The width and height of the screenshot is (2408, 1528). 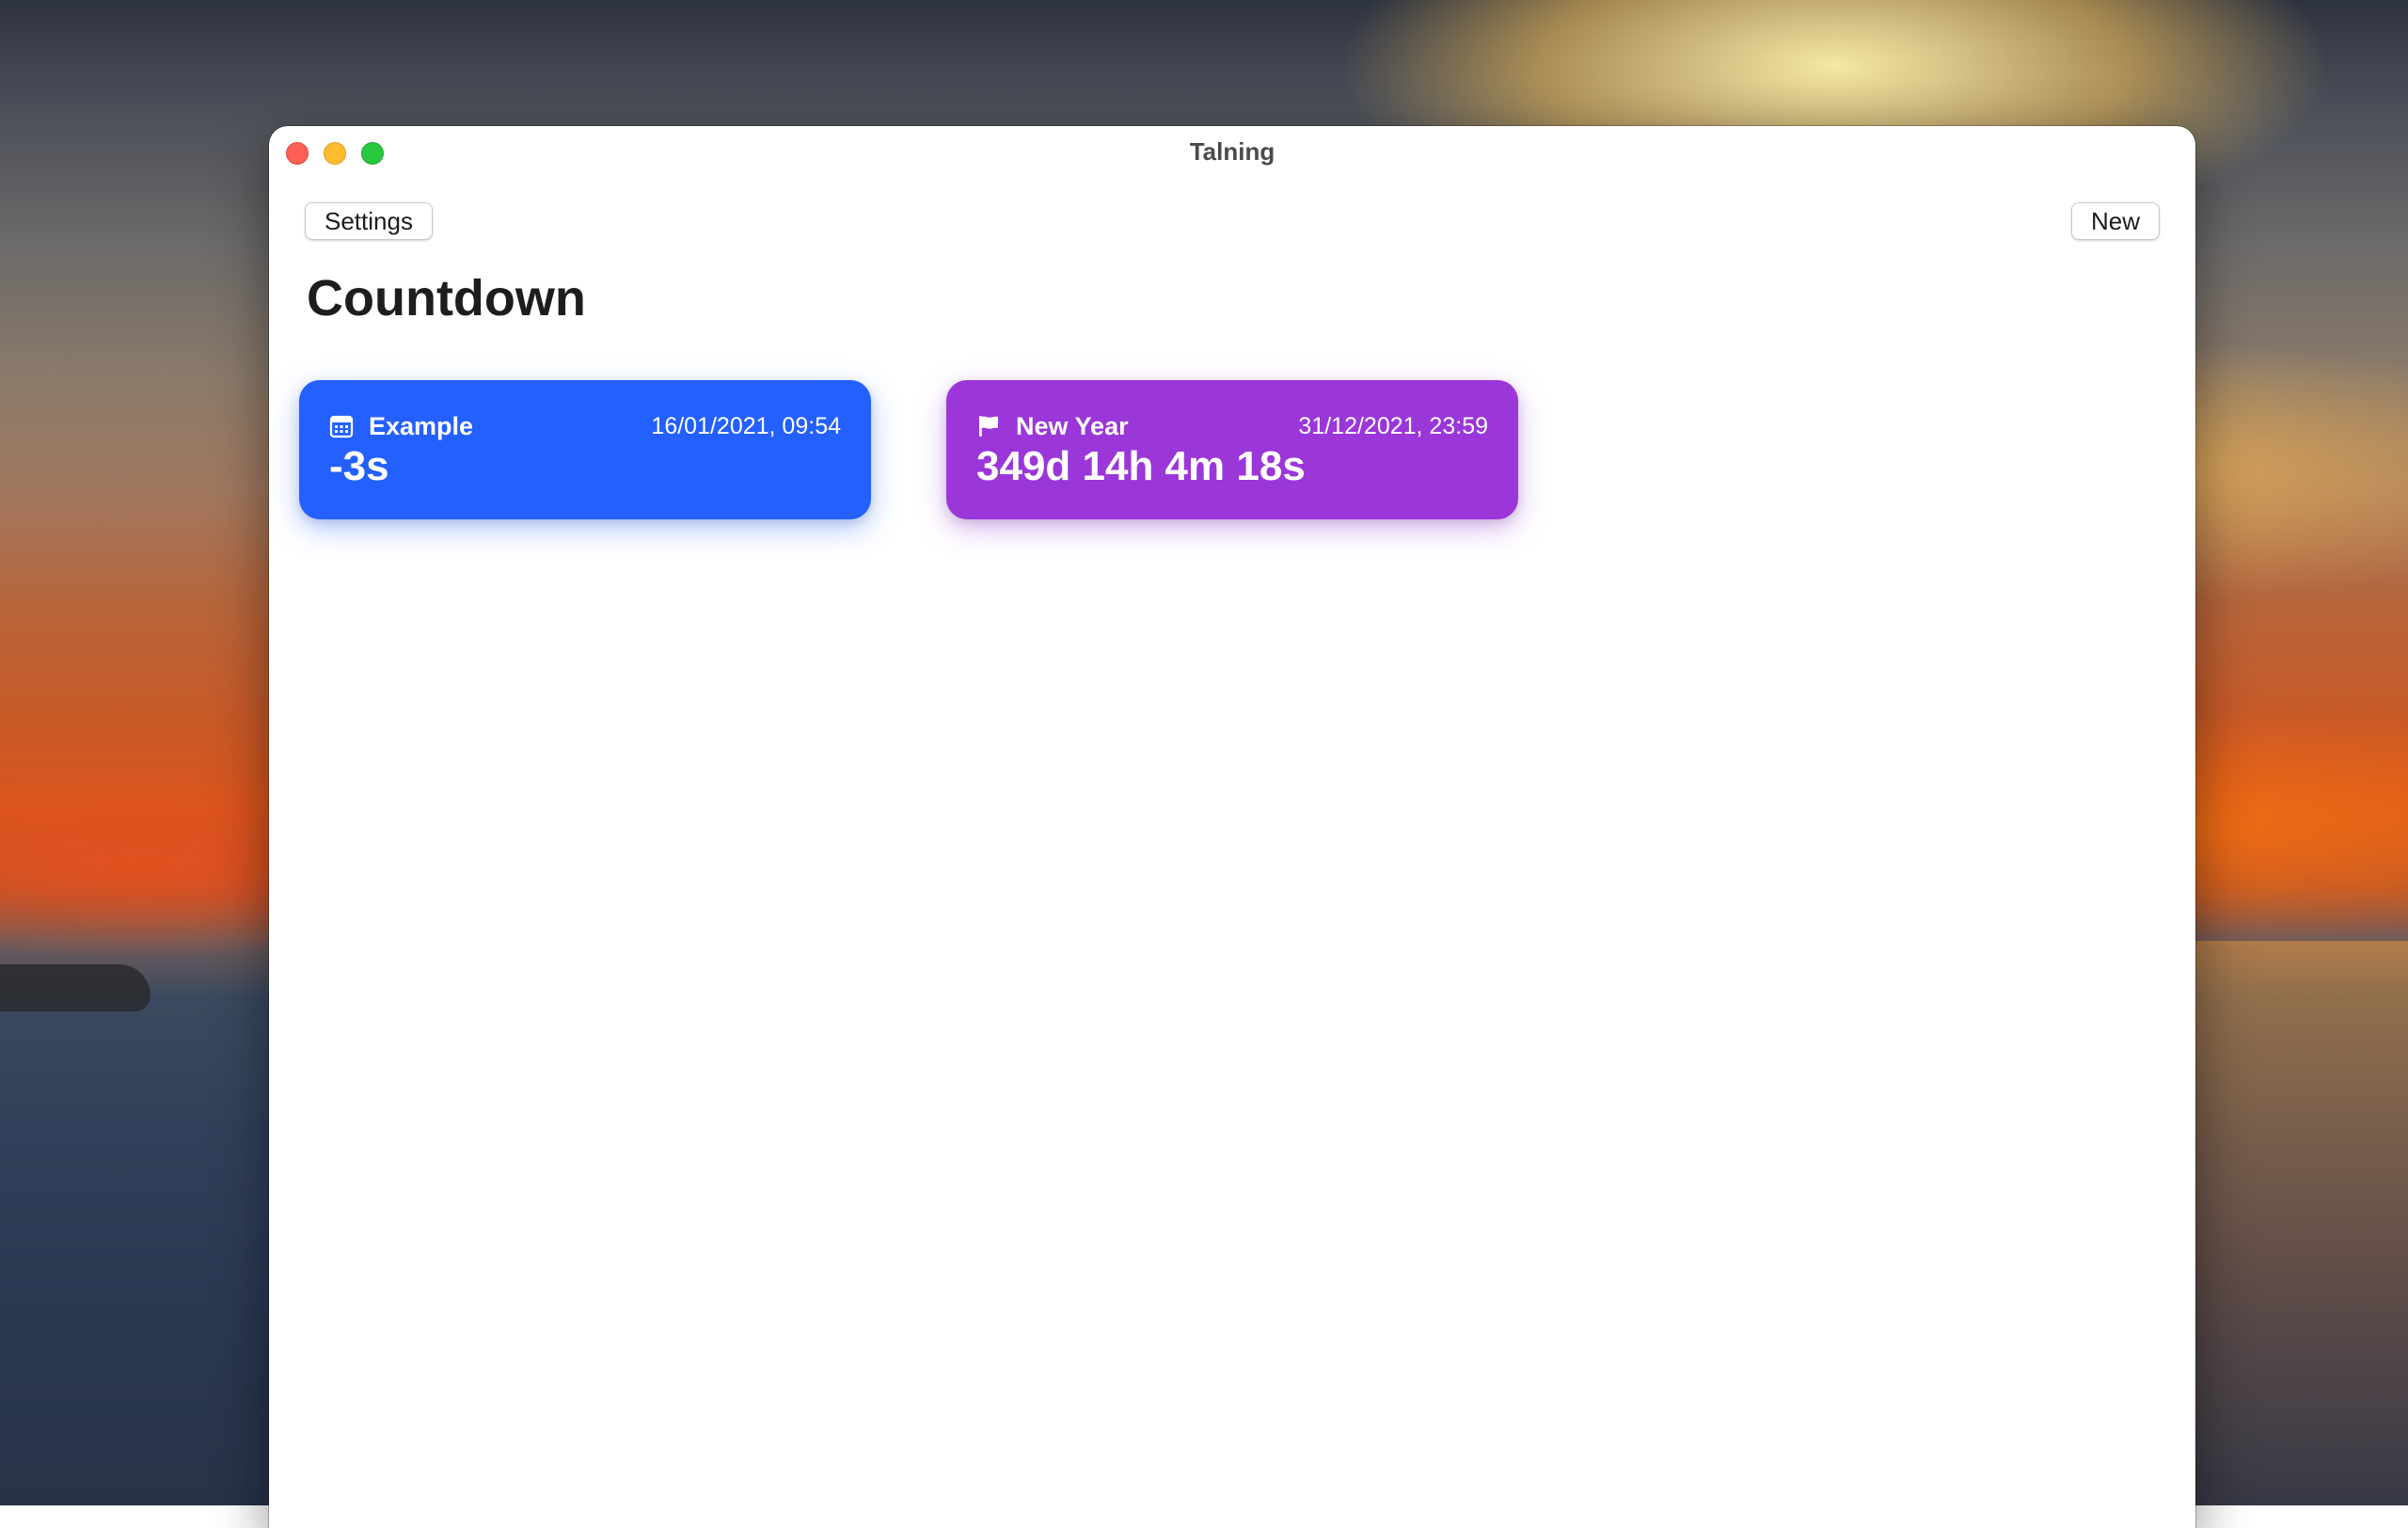 I want to click on page-title: Countdown, so click(x=447, y=298).